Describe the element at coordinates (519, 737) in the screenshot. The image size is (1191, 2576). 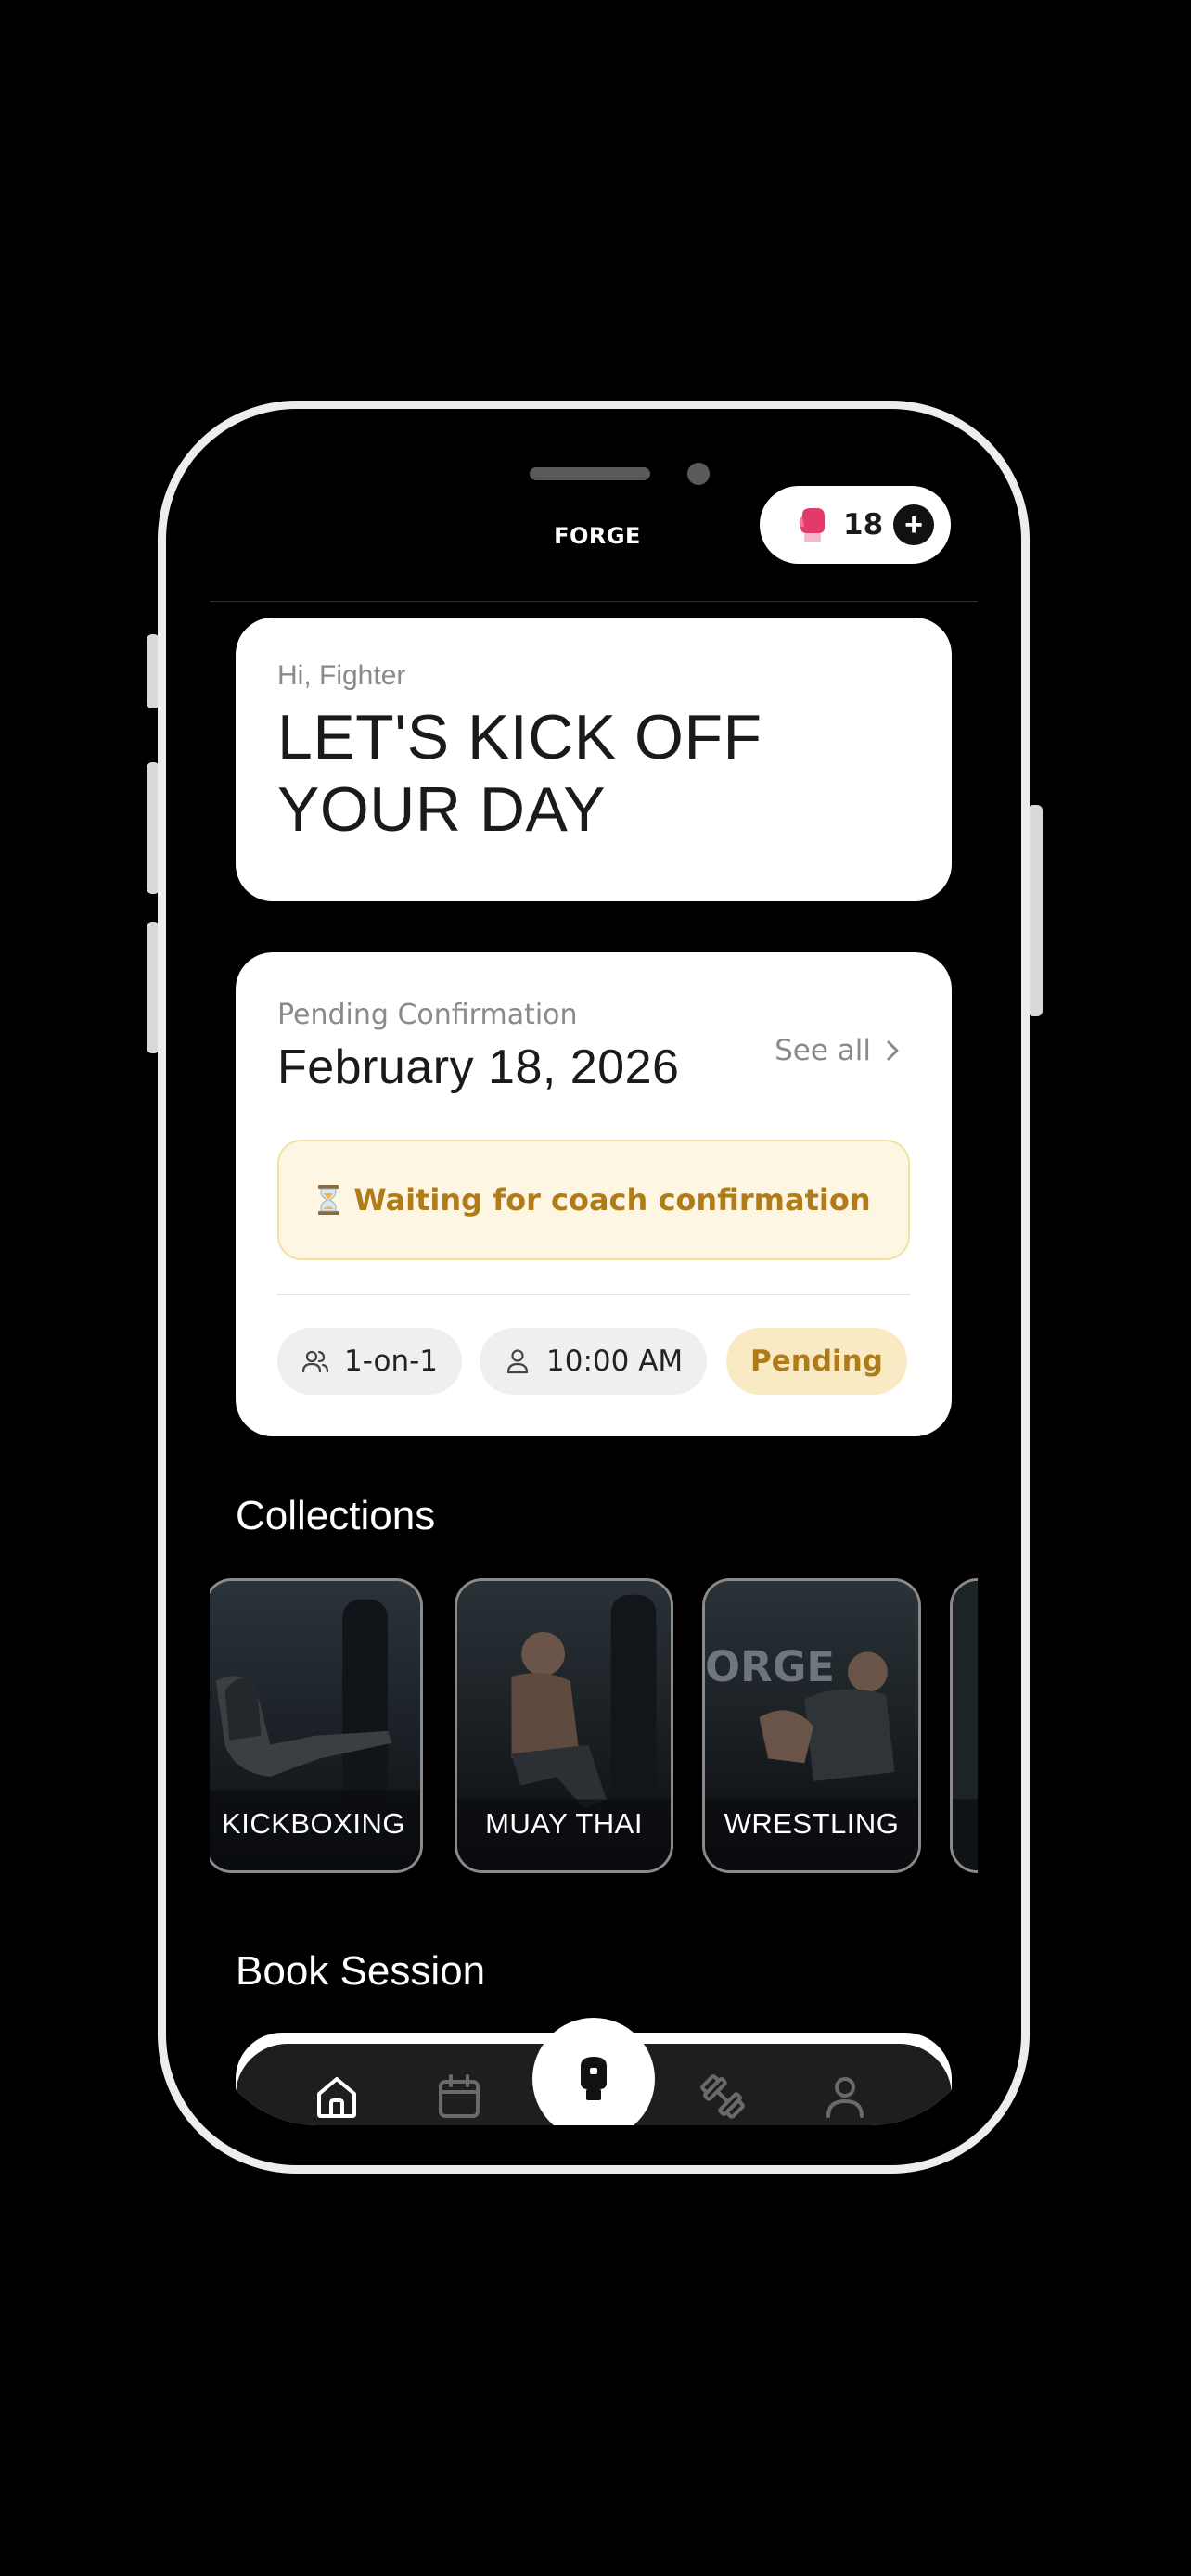
I see `headline-line-1: LET'S KICK OFF` at that location.